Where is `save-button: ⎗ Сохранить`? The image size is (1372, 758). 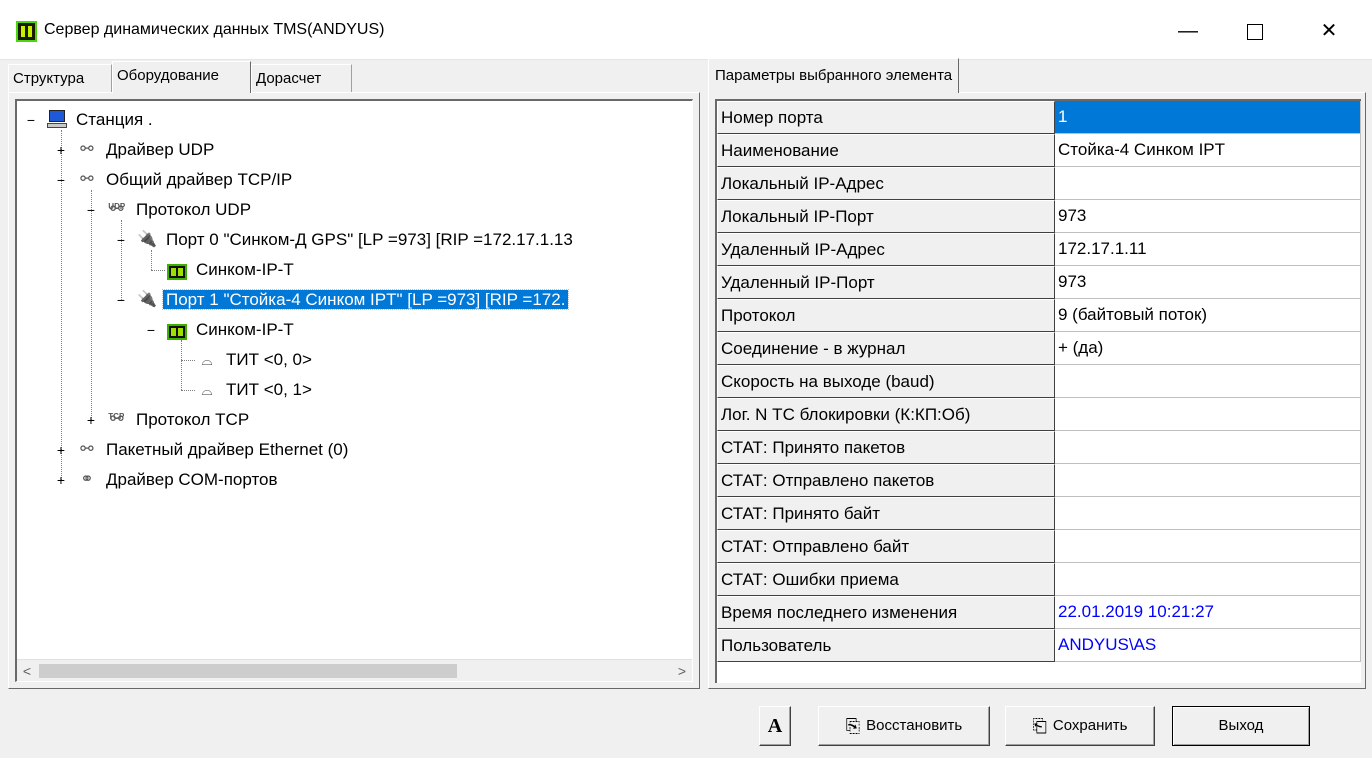
save-button: ⎗ Сохранить is located at coordinates (1080, 726).